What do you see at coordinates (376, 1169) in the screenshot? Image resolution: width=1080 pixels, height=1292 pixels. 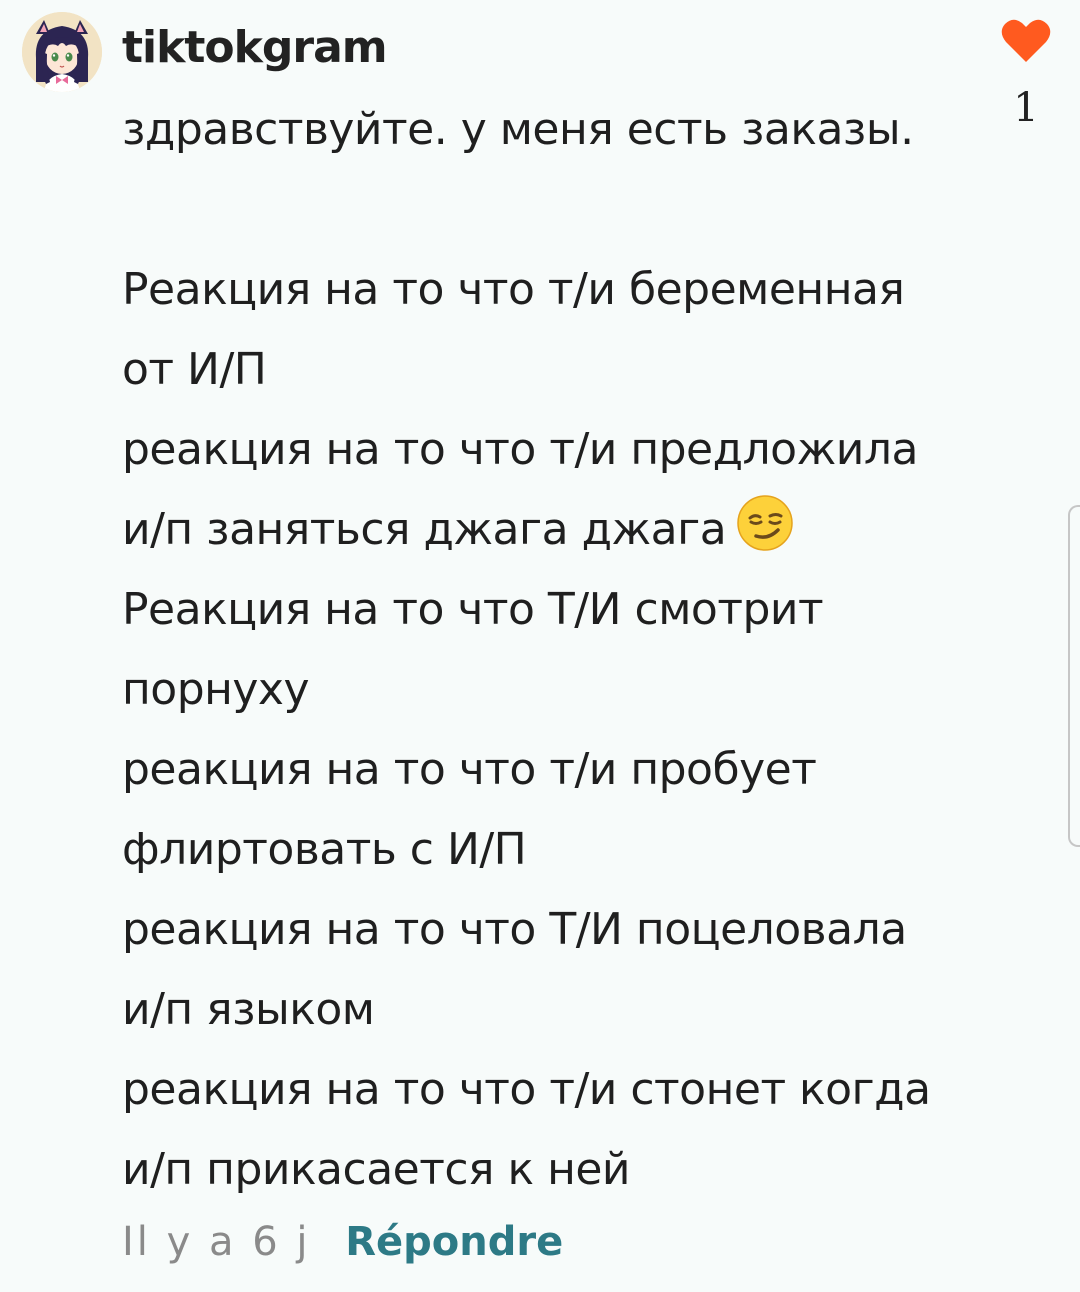 I see `comment-line: и/п прикасается к ней` at bounding box center [376, 1169].